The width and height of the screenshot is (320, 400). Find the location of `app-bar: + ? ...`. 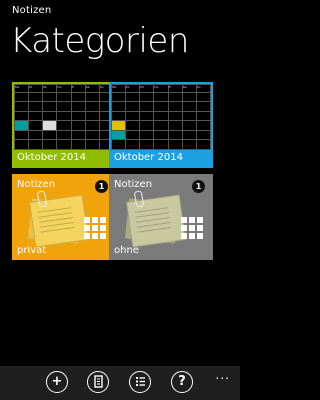

app-bar: + ? ... is located at coordinates (120, 383).